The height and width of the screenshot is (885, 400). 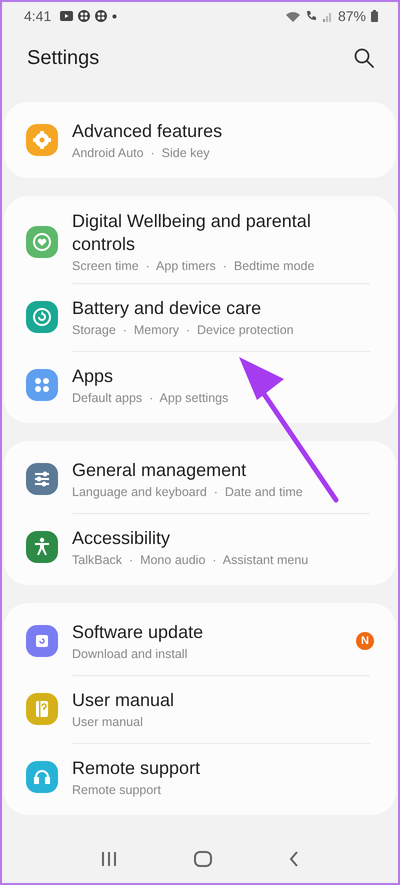 I want to click on settings-item: General management Language and keyboard · Date and time, so click(x=200, y=479).